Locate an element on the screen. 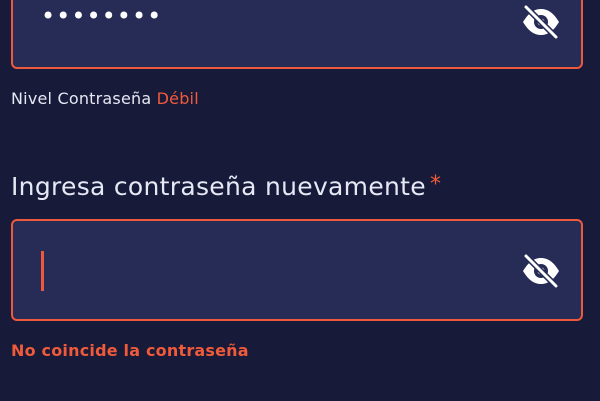 This screenshot has width=600, height=401. confirm-password-label: Ingresa contraseña nuevamente * is located at coordinates (226, 186).